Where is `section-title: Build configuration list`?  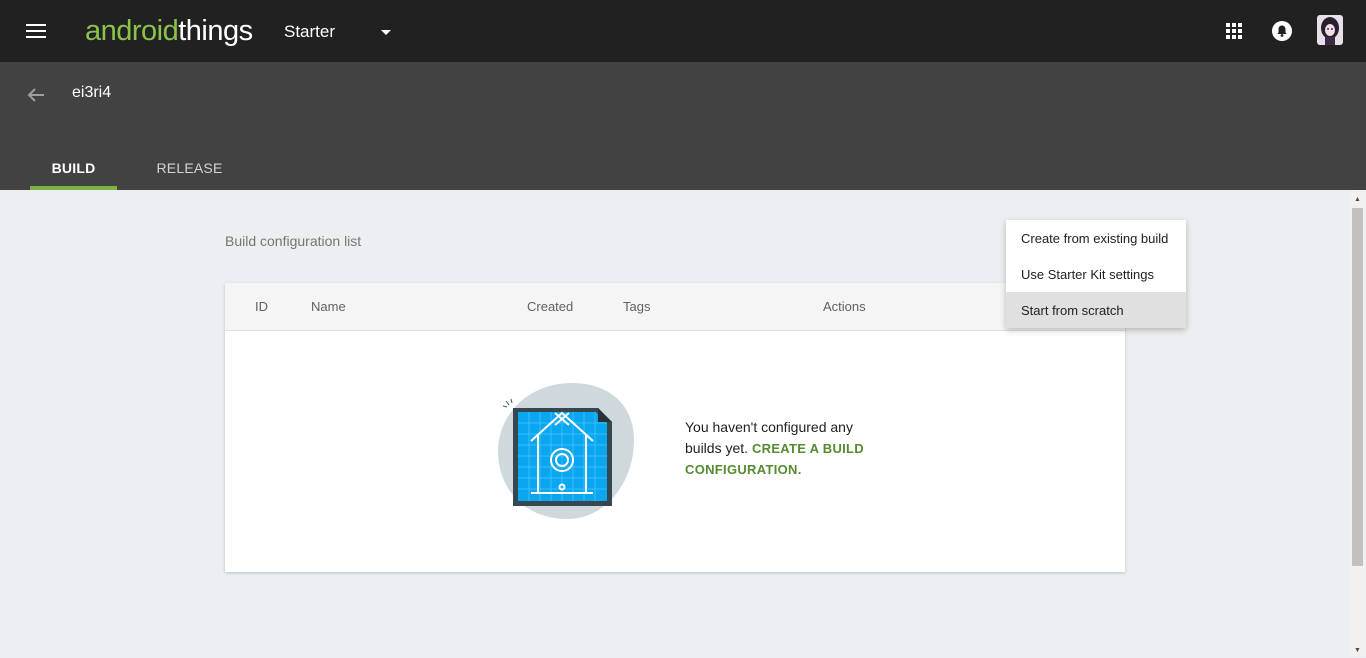 section-title: Build configuration list is located at coordinates (293, 241).